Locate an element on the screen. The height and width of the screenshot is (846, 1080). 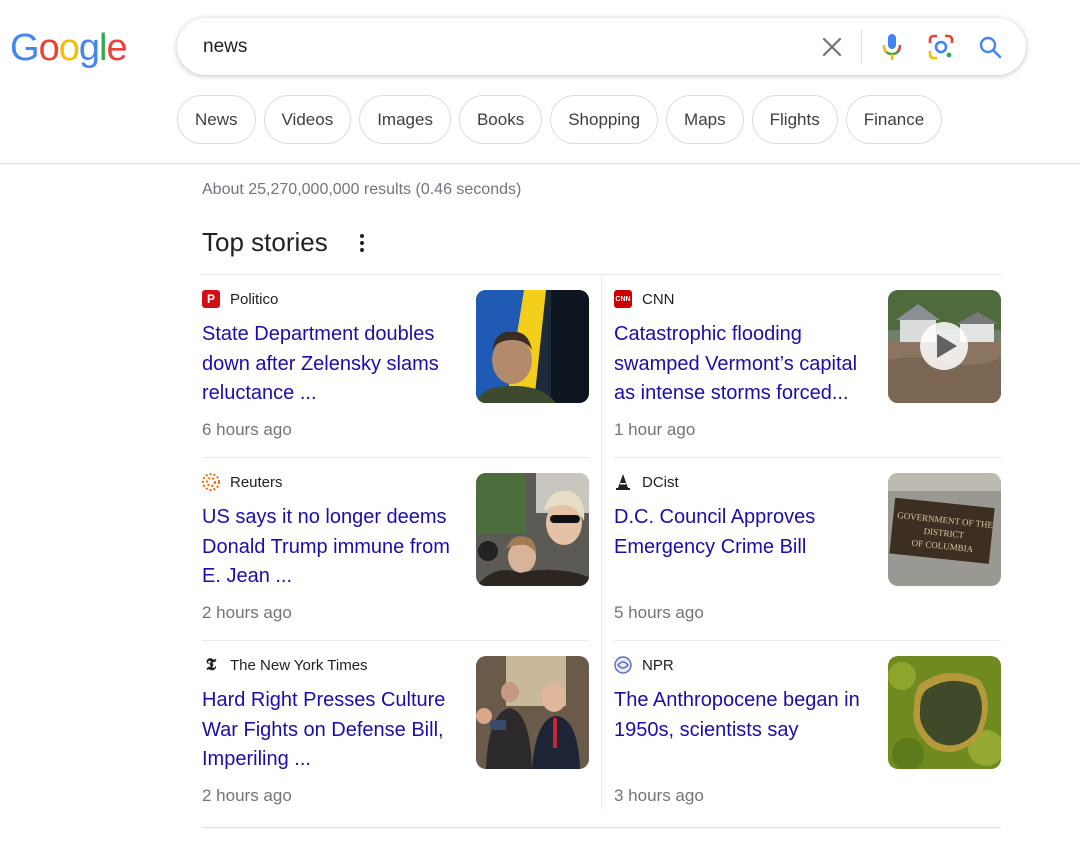
npr-icon is located at coordinates (623, 665).